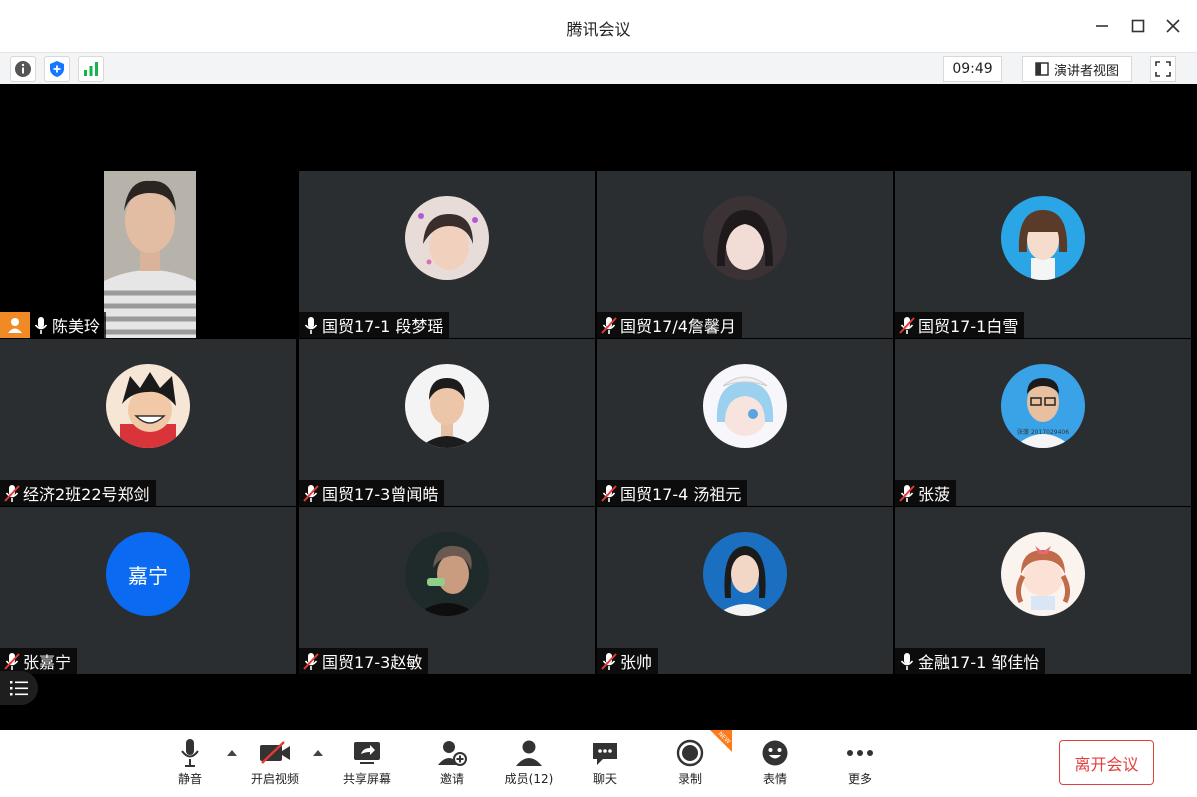 Image resolution: width=1197 pixels, height=797 pixels. I want to click on participant-name: 经济2班22号郑剑, so click(86, 494).